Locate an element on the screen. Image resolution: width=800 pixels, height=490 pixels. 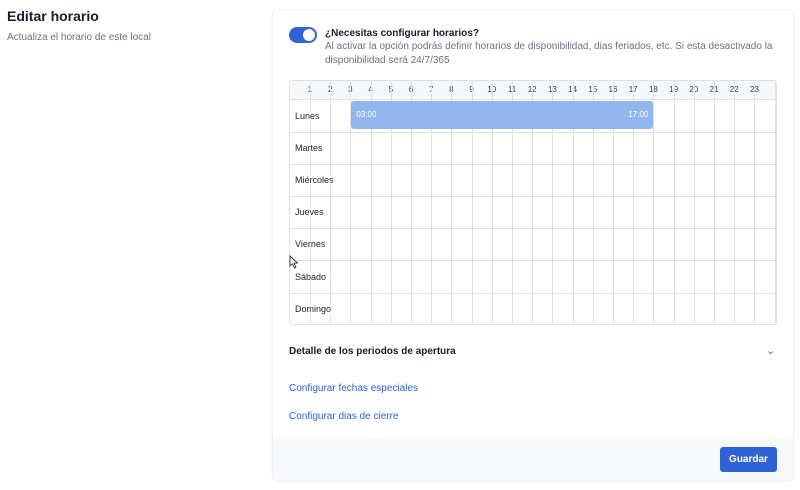
chevron-down-icon: ⌄ is located at coordinates (770, 350).